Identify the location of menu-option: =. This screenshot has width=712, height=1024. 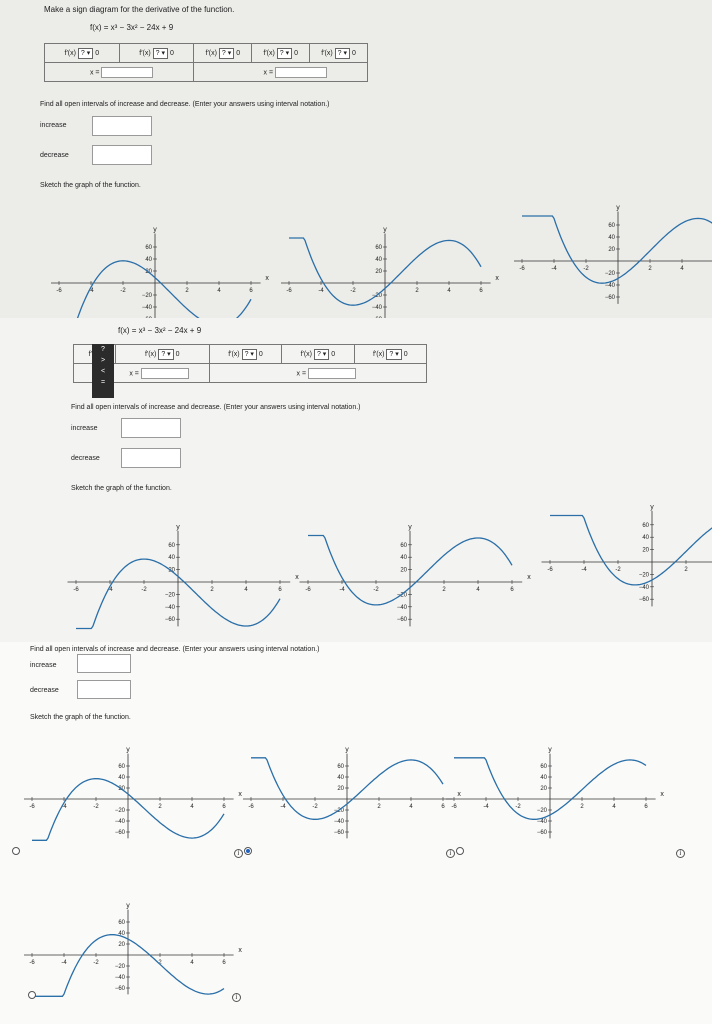
(103, 382).